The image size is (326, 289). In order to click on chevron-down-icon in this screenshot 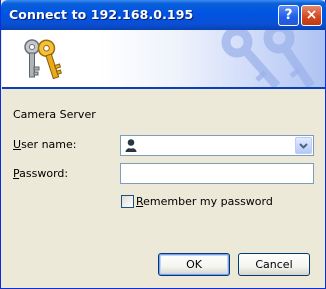, I will do `click(303, 146)`.